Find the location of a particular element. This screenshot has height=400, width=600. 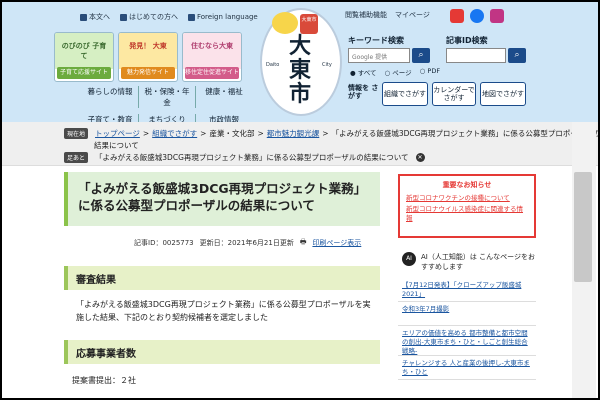

header-right-links: 閲覧補助機能 マイページ is located at coordinates (387, 15).